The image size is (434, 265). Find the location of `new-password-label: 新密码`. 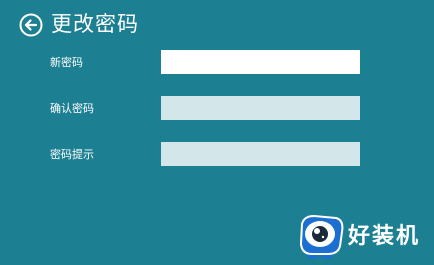

new-password-label: 新密码 is located at coordinates (66, 62).